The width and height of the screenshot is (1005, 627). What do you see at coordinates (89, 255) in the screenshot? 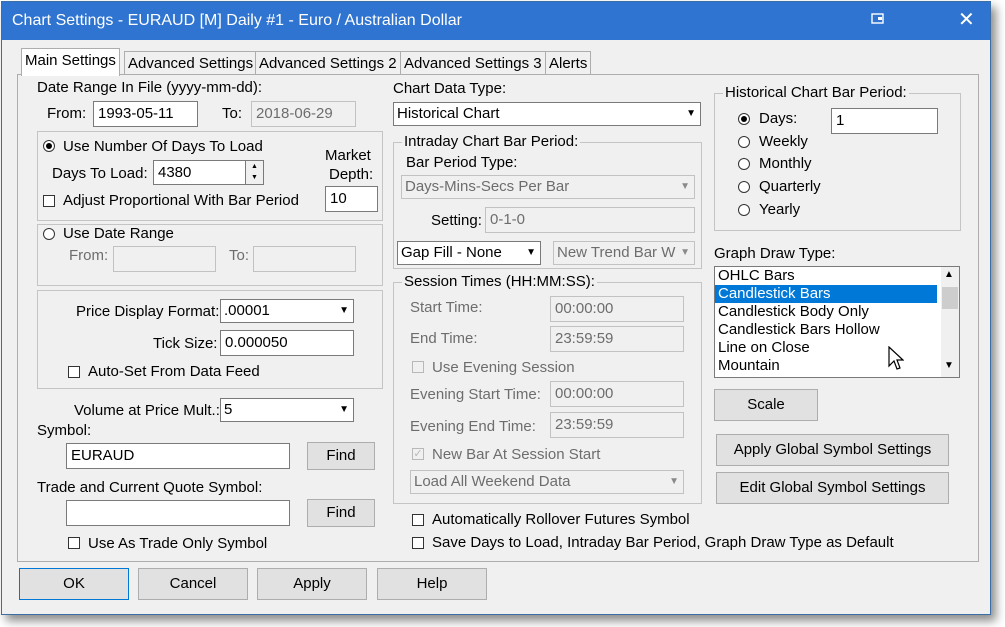
I see `dr-from-label: From:` at bounding box center [89, 255].